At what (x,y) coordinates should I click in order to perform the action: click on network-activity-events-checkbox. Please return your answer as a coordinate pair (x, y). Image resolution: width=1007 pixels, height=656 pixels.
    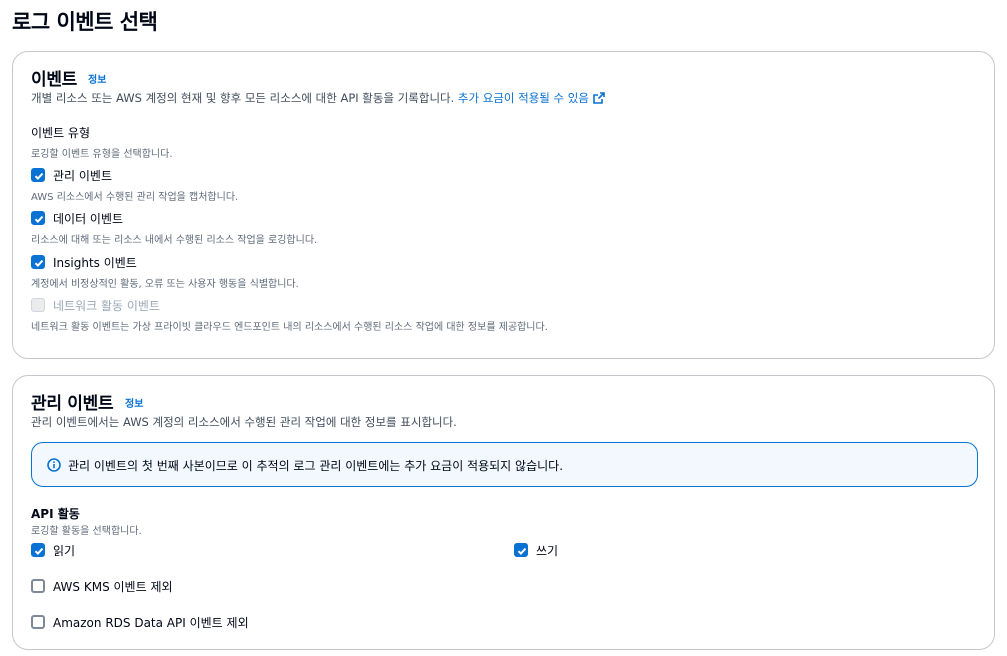
    Looking at the image, I should click on (38, 305).